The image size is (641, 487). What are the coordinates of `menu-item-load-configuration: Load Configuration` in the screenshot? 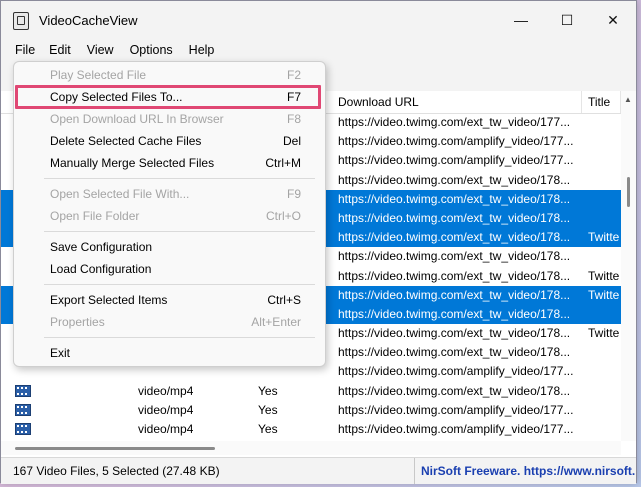 It's located at (169, 269).